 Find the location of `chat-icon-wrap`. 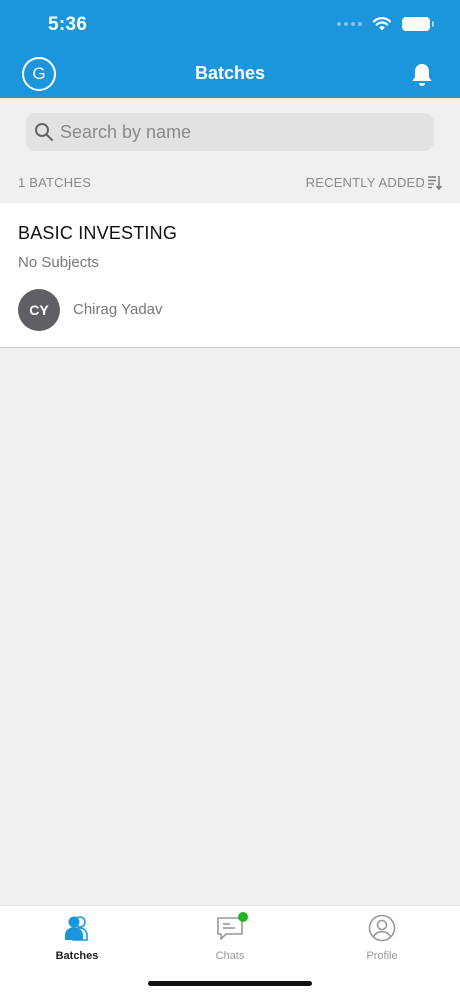

chat-icon-wrap is located at coordinates (232, 927).